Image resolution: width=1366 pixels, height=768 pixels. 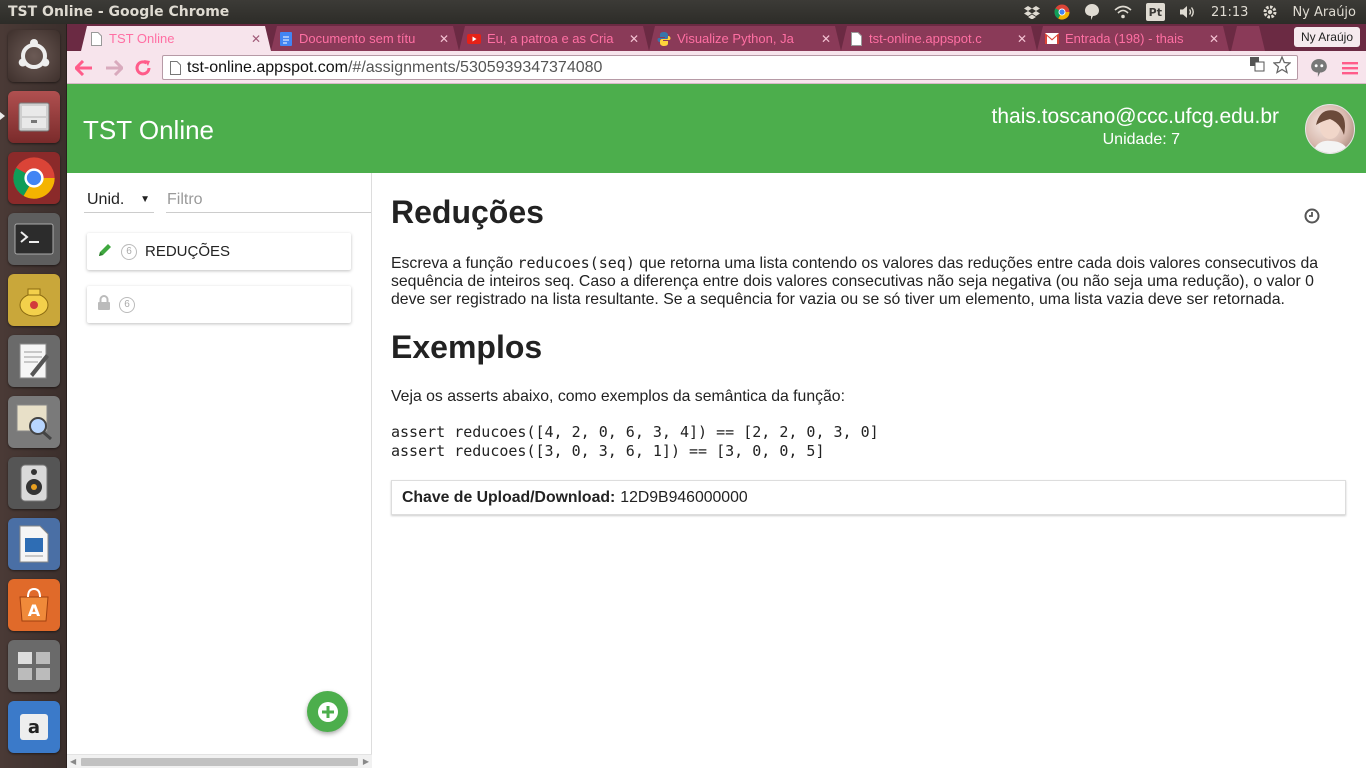 What do you see at coordinates (1270, 12) in the screenshot?
I see `gear-icon` at bounding box center [1270, 12].